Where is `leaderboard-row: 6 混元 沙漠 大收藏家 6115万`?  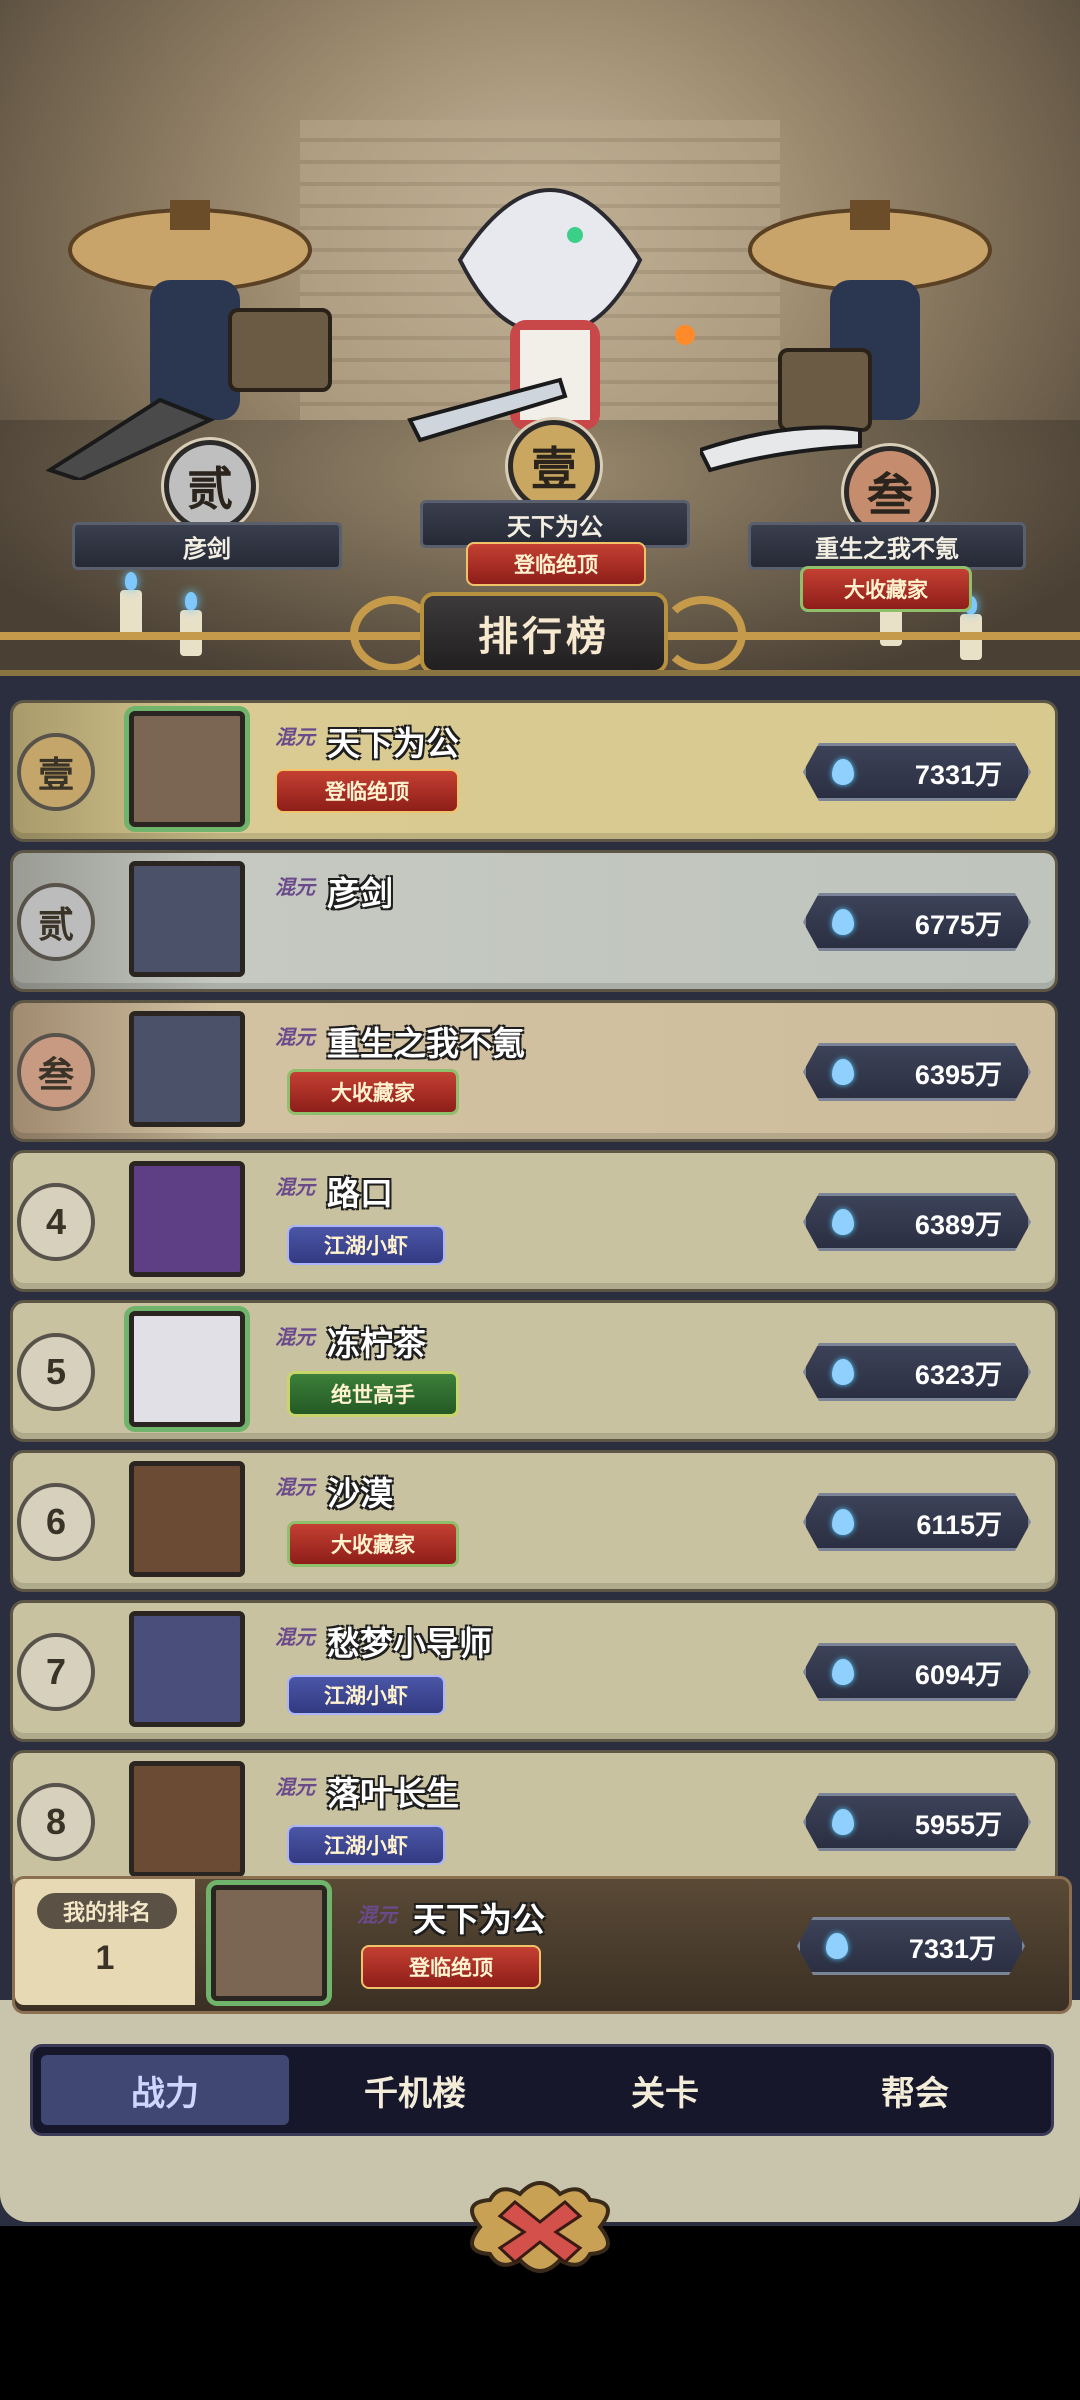
leaderboard-row: 6 混元 沙漠 大收藏家 6115万 is located at coordinates (534, 1521).